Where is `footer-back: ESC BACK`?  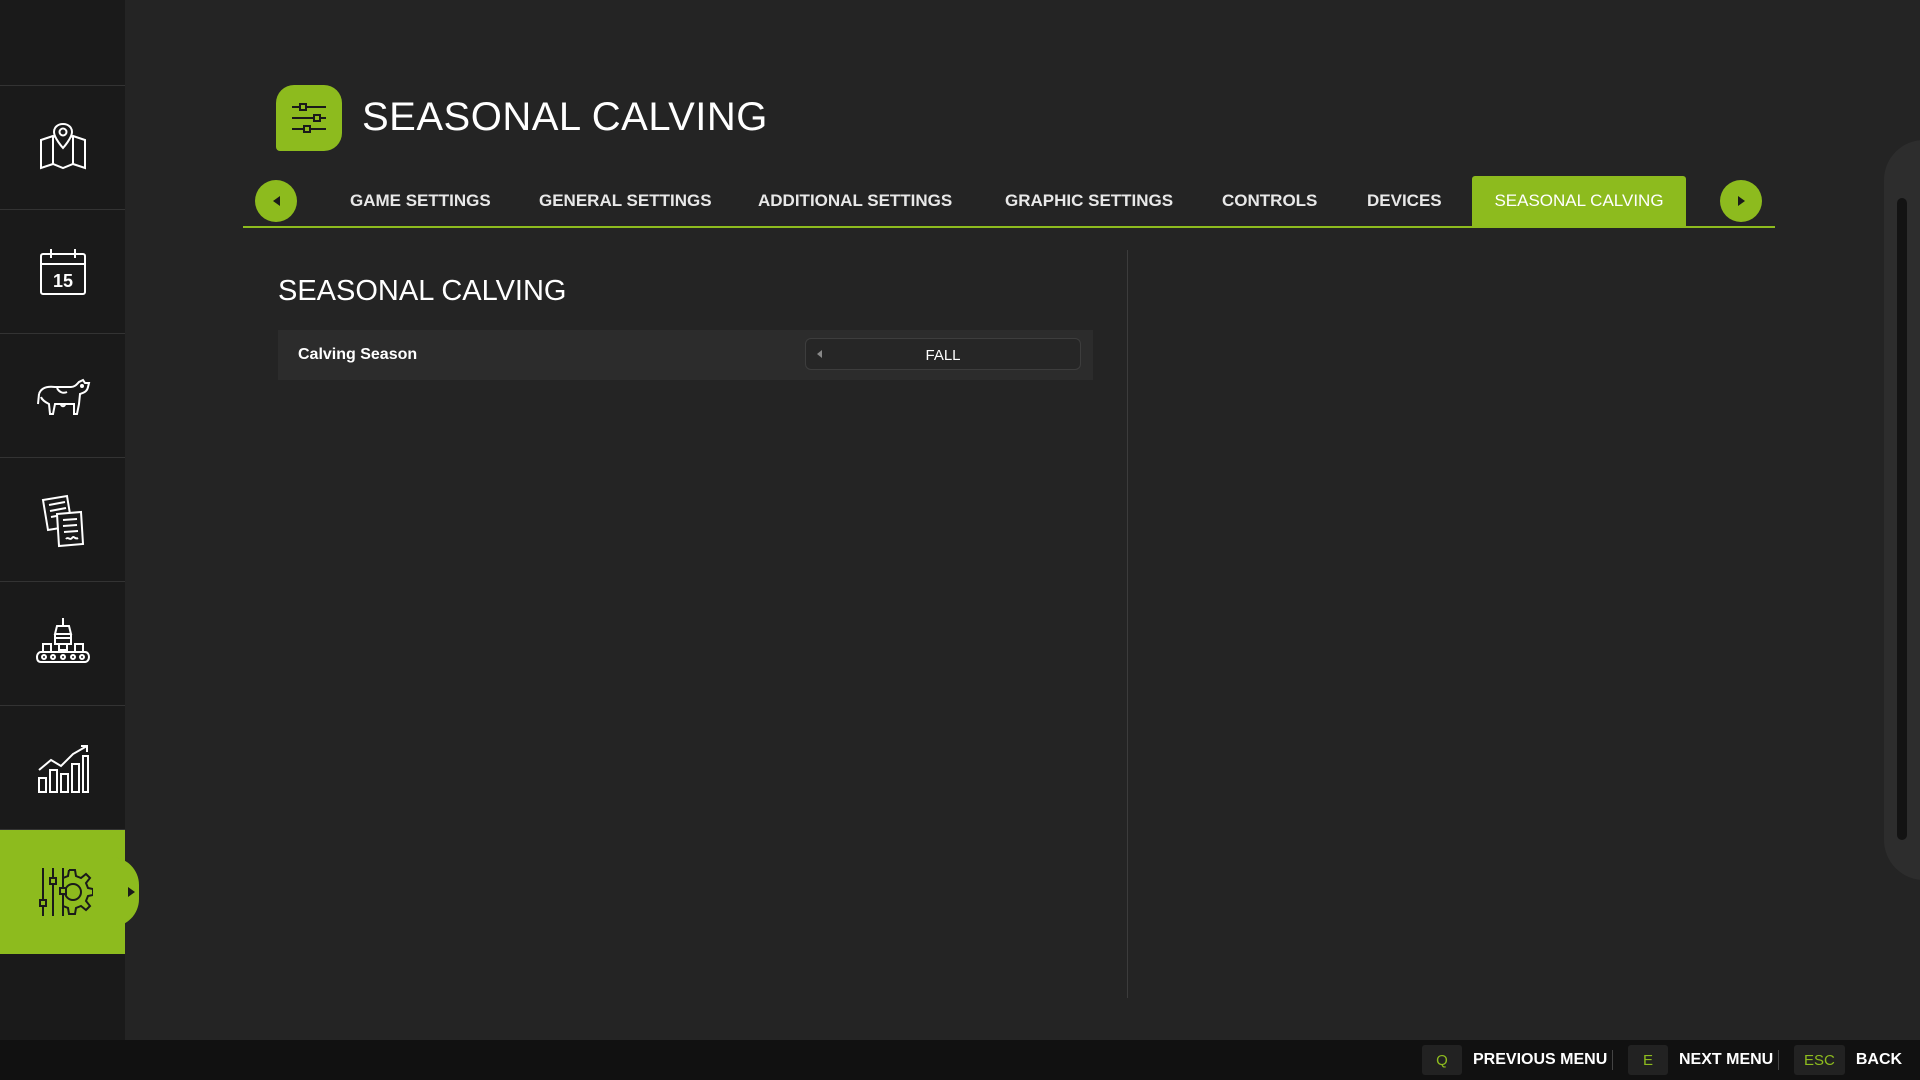 footer-back: ESC BACK is located at coordinates (1848, 1060).